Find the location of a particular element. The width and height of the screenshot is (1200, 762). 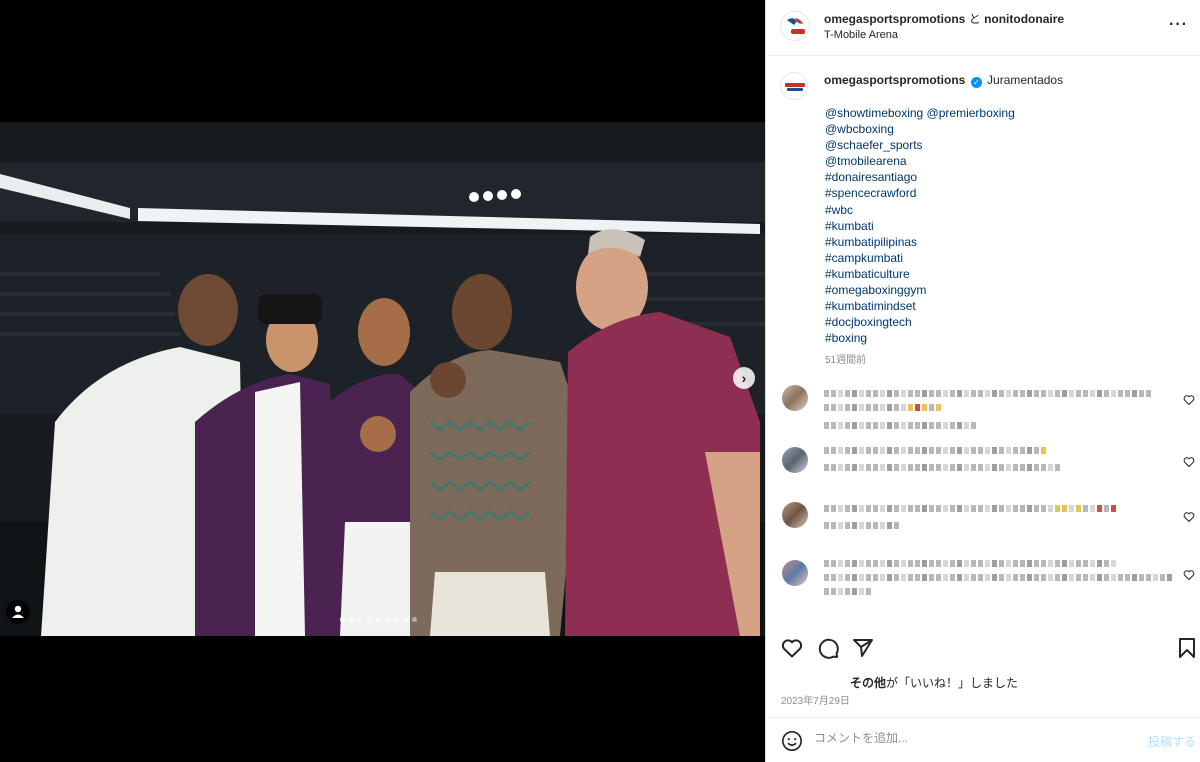

add-comment-bar: 投稿する is located at coordinates (983, 739).